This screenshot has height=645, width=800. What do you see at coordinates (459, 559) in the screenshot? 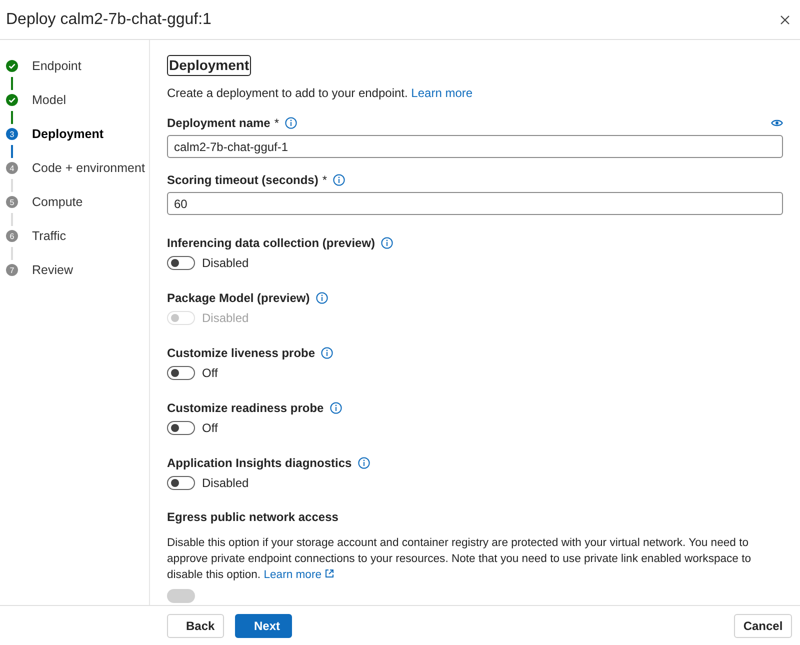
I see `egress-description: Disable this option if your storage account and container registry are protected with your virtual network. You need to approve private endpoint connections to your resources. Note that you need to use private link enabled workspace to disable this option. Learn more` at bounding box center [459, 559].